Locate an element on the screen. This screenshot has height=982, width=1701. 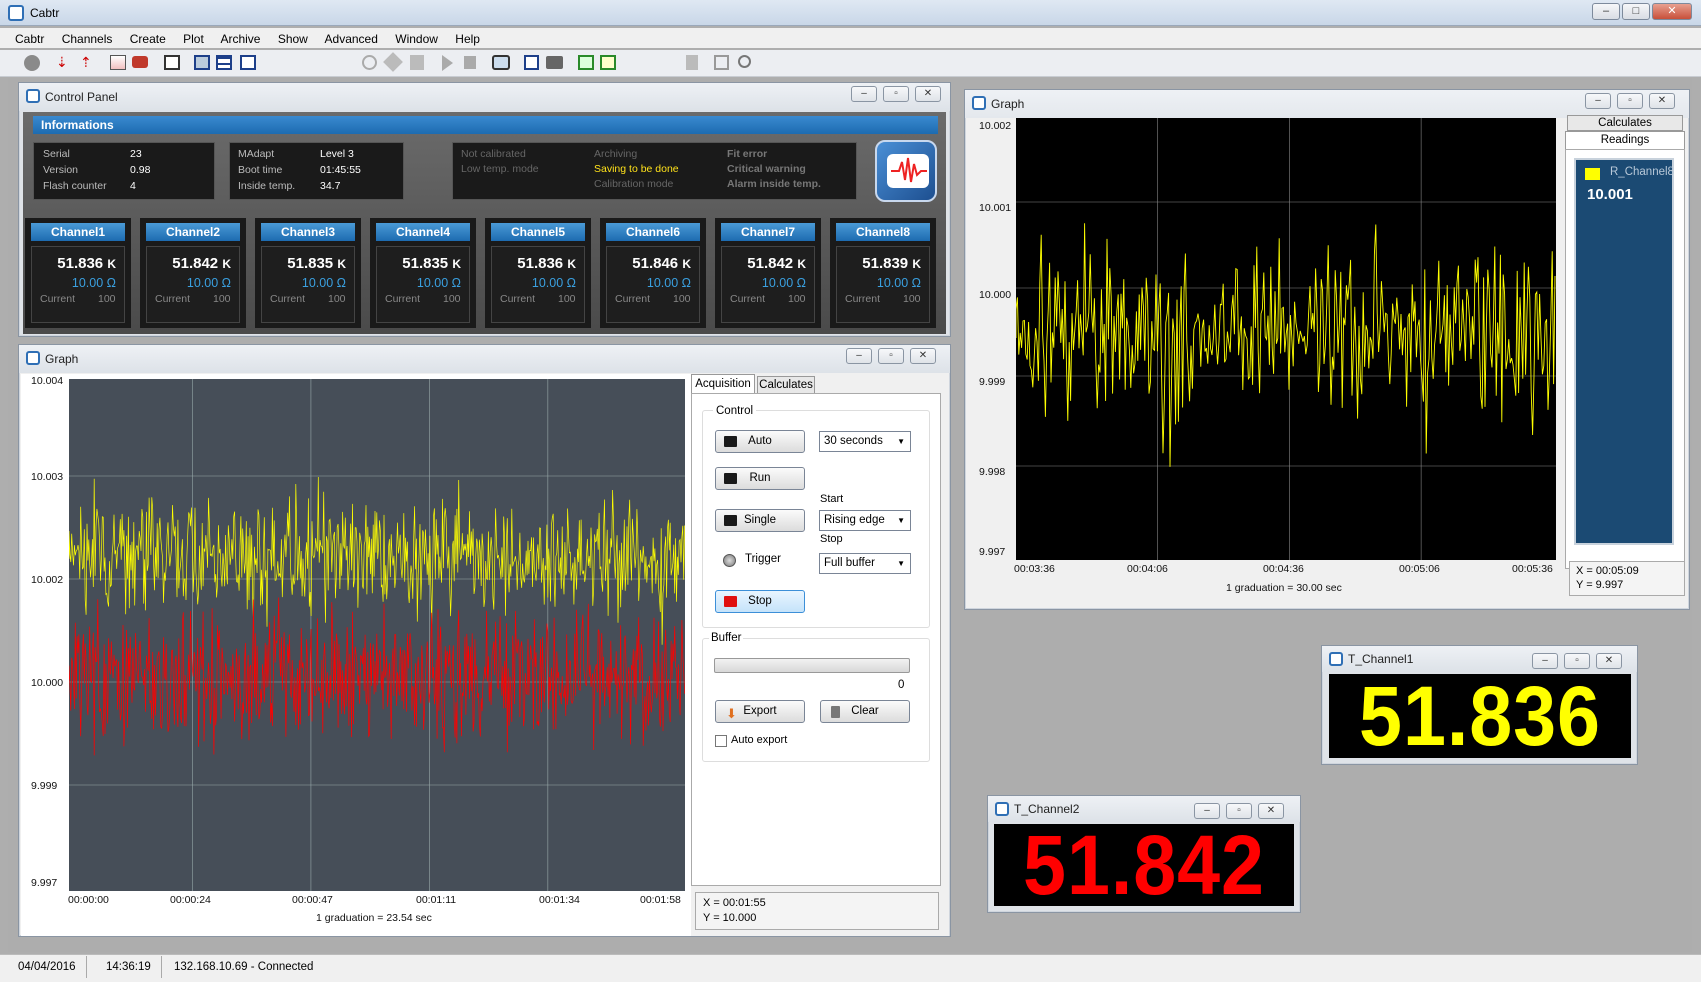
channel-tile: Channel6 51.846 K 10.00 Ω Current 100 is located at coordinates (653, 273).